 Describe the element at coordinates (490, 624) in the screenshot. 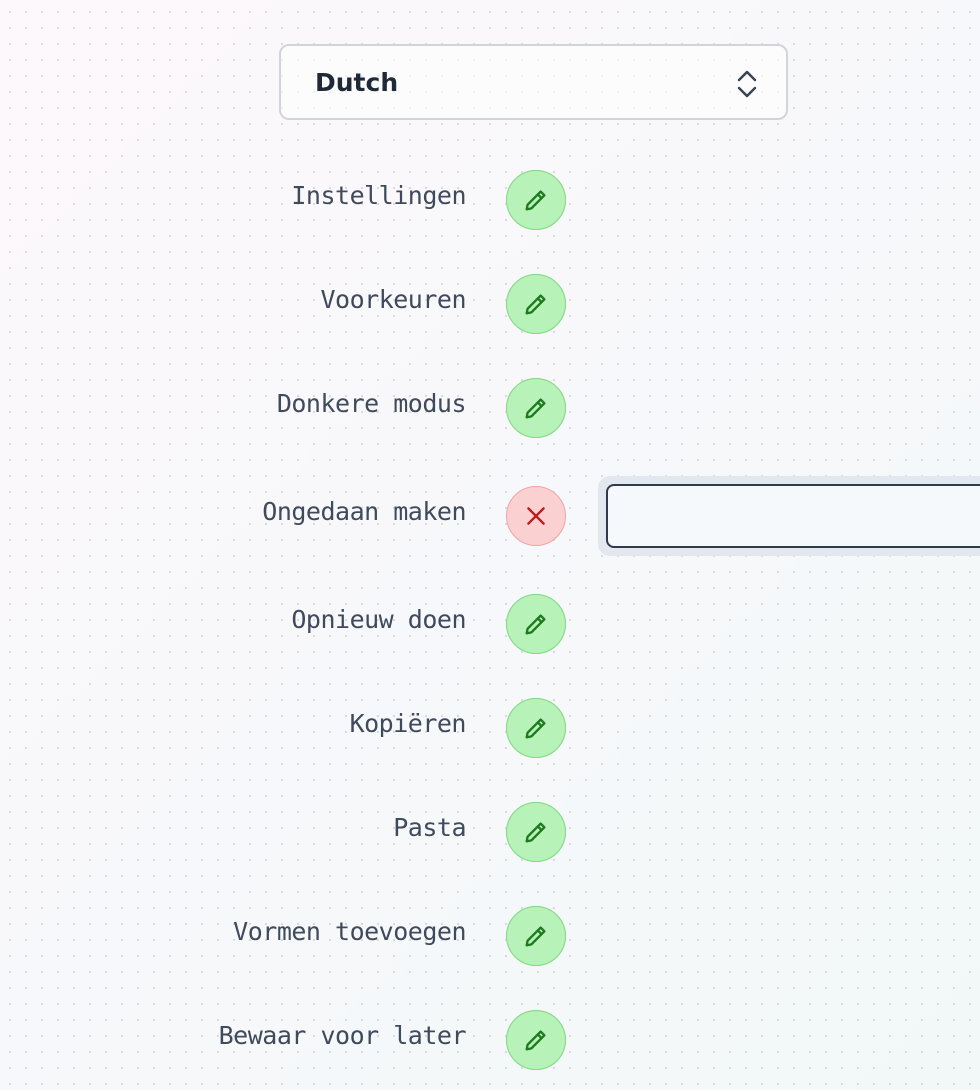

I see `setting-row-opnieuw-doen: Opnieuw doen` at that location.